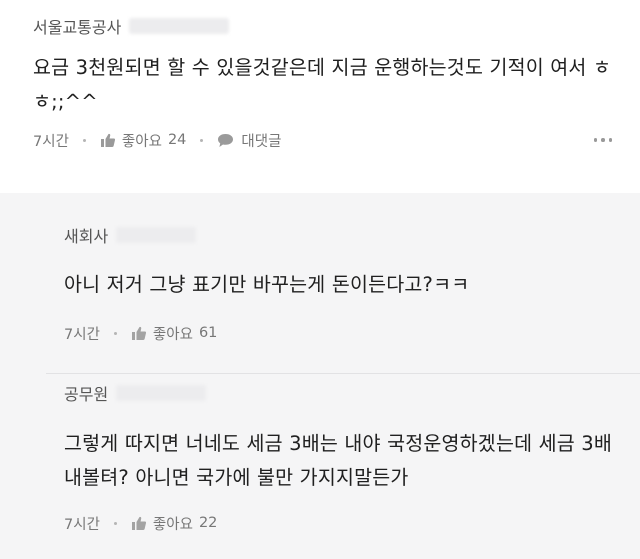 The image size is (640, 559). I want to click on comment-time: 7시간, so click(51, 141).